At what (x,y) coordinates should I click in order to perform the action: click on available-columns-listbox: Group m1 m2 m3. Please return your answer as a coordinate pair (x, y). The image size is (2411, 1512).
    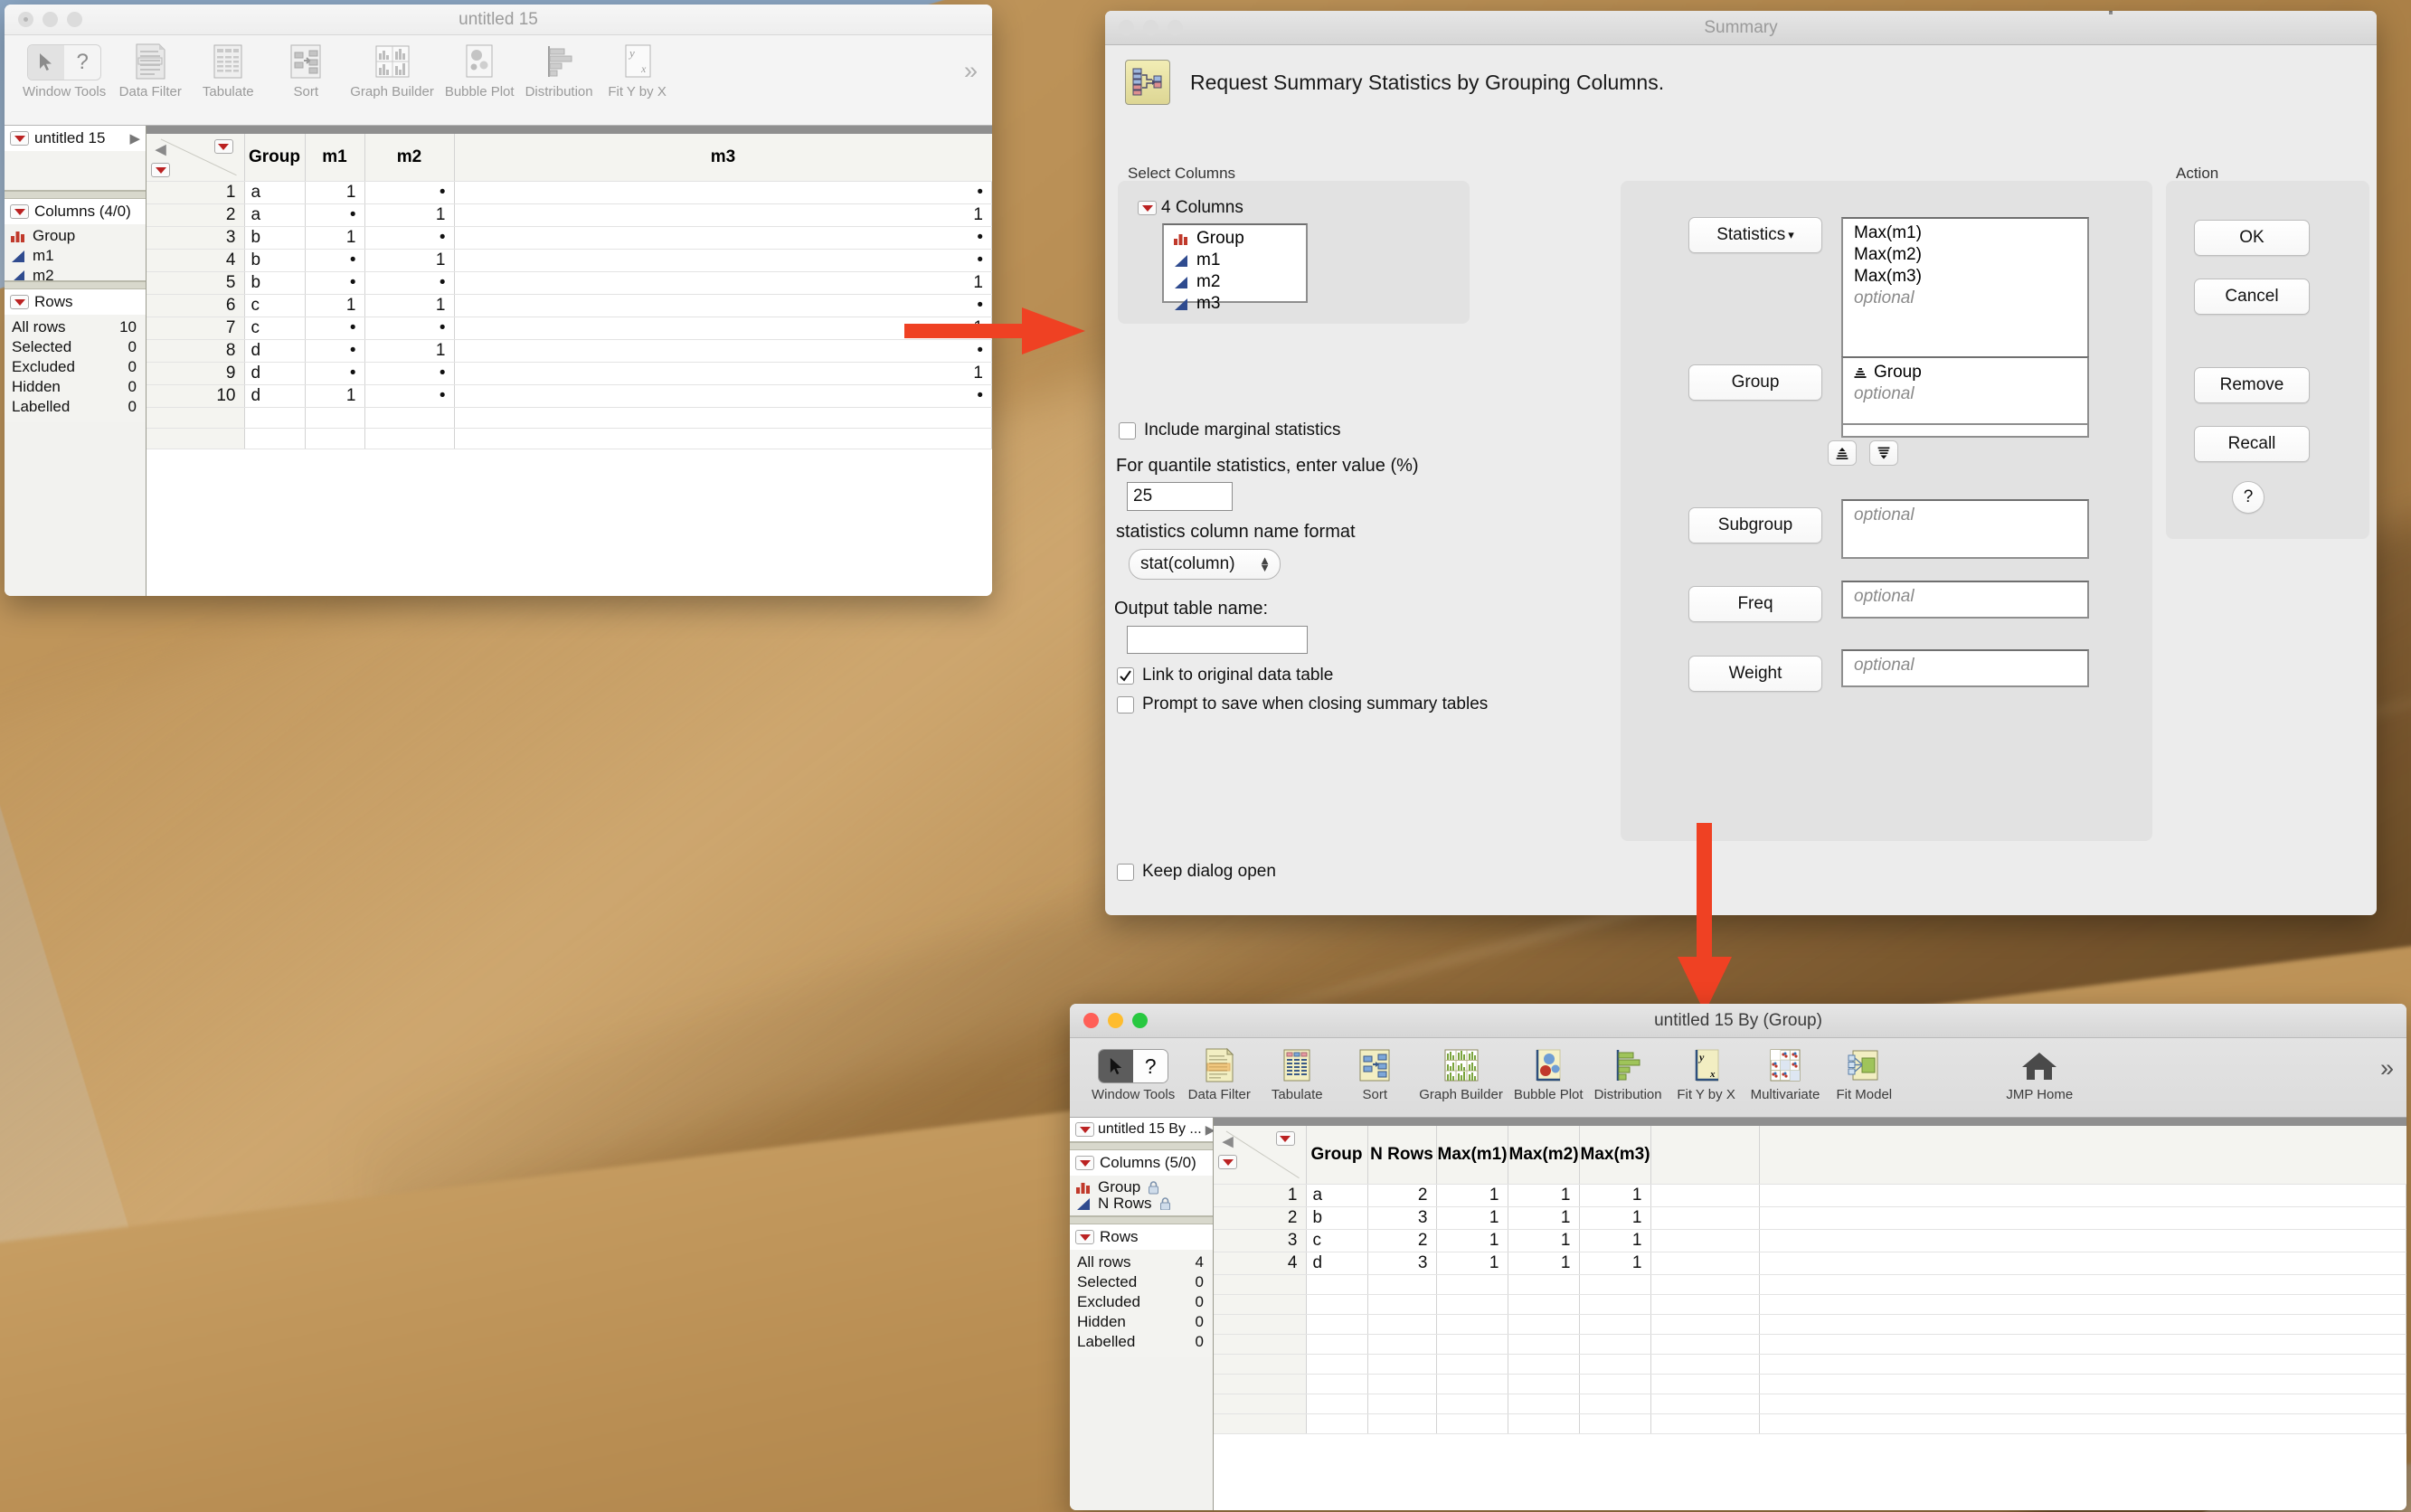
    Looking at the image, I should click on (1235, 268).